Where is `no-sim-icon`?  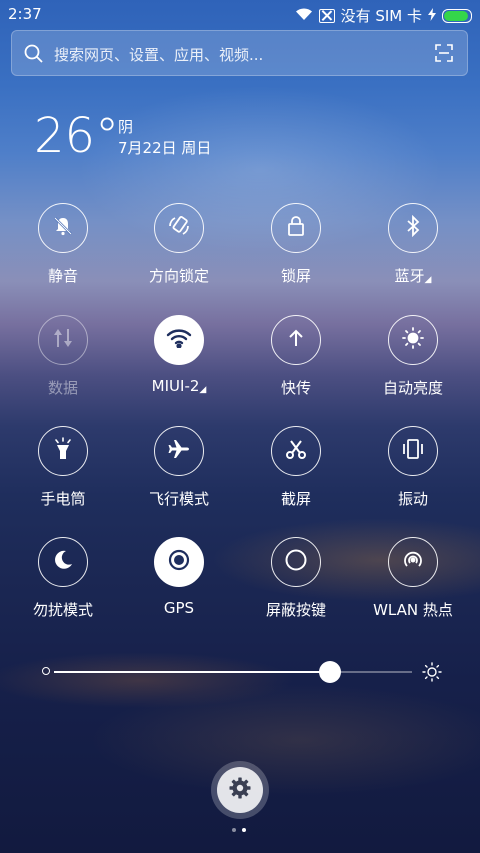 no-sim-icon is located at coordinates (326, 15).